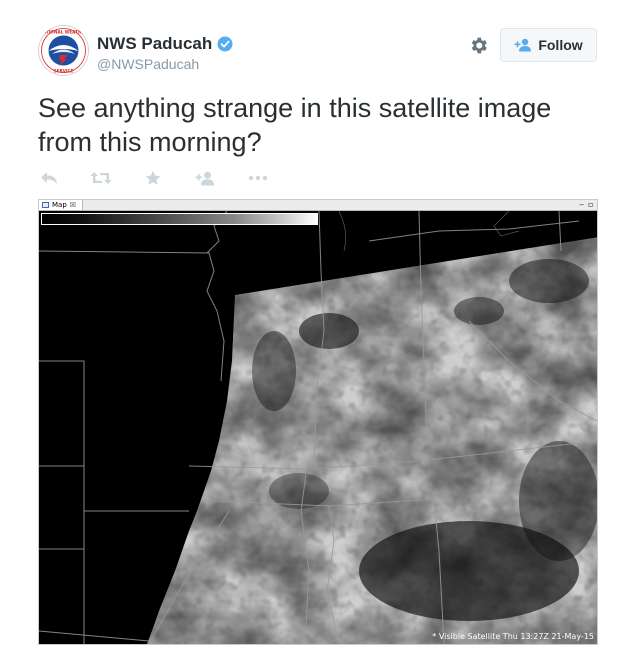 The height and width of the screenshot is (661, 631). Describe the element at coordinates (154, 44) in the screenshot. I see `display-name-text: NWS Paducah` at that location.